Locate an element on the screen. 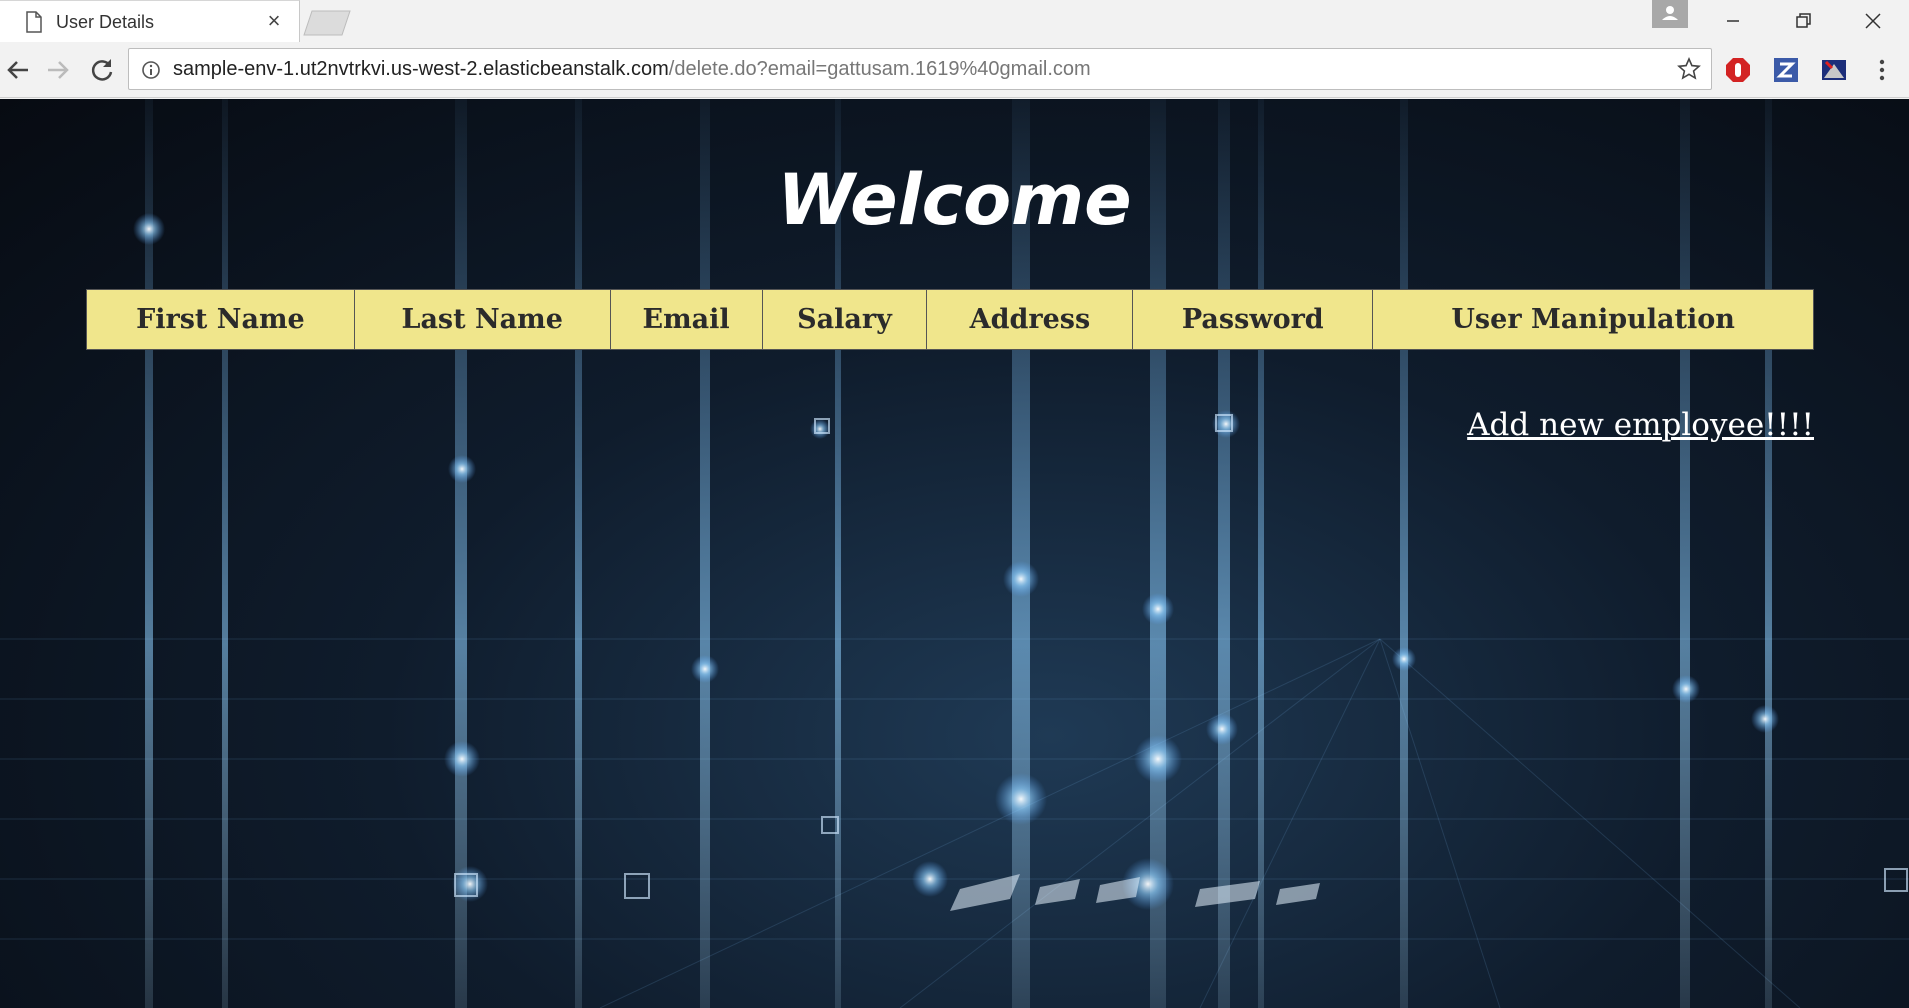 Image resolution: width=1909 pixels, height=1008 pixels. add-new-employee-link: Add new employee!!!! is located at coordinates (1640, 425).